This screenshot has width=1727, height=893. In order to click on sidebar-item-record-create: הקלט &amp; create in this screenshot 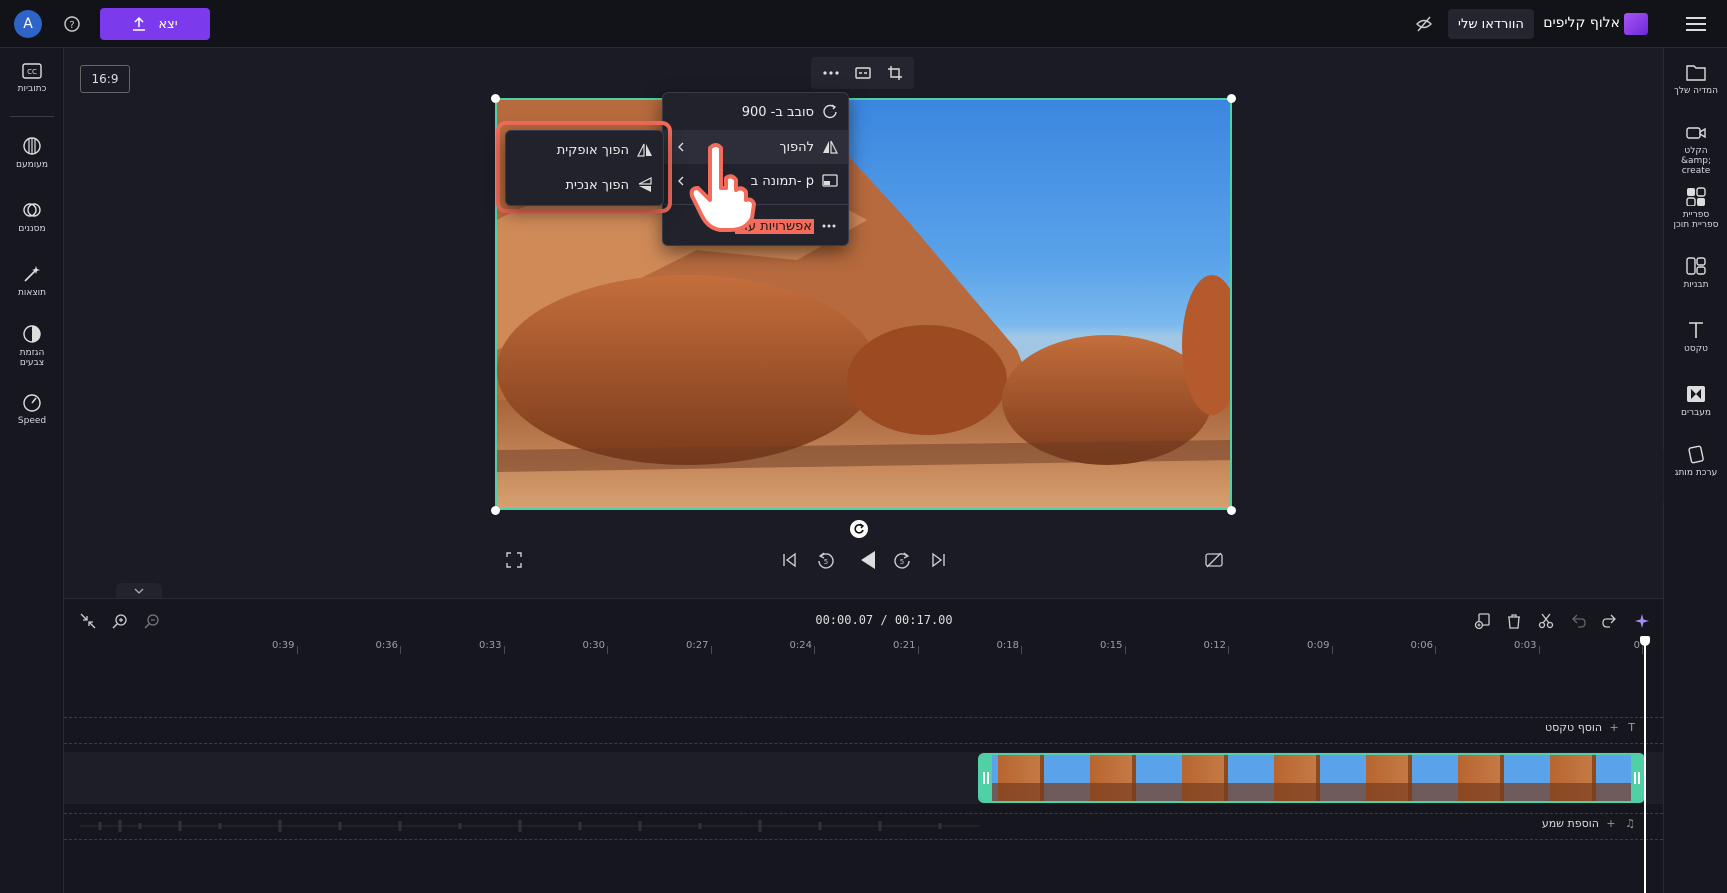, I will do `click(1695, 150)`.